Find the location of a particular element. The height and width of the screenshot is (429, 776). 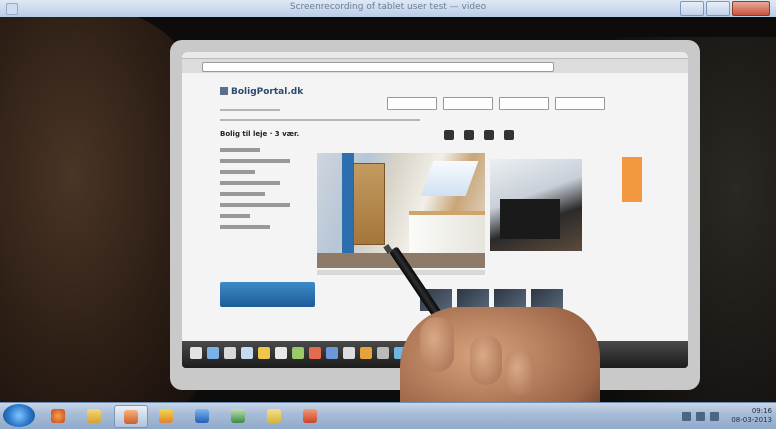

media-player-icon is located at coordinates (131, 416).